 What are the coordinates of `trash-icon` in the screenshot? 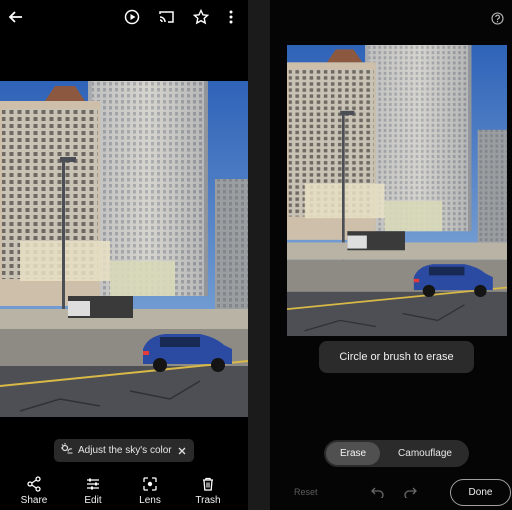 It's located at (208, 484).